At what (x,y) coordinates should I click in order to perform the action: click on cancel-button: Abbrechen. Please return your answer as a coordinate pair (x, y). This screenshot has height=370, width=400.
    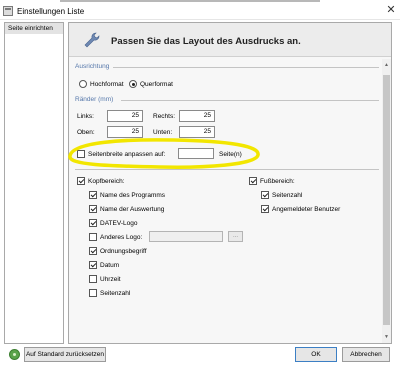
    Looking at the image, I should click on (366, 354).